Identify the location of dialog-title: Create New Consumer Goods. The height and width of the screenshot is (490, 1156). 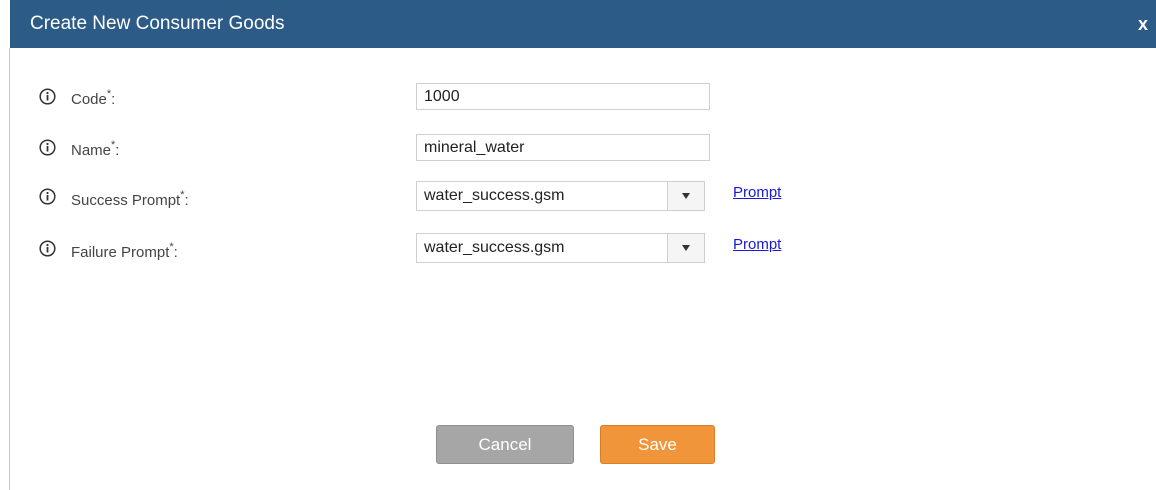
(157, 23).